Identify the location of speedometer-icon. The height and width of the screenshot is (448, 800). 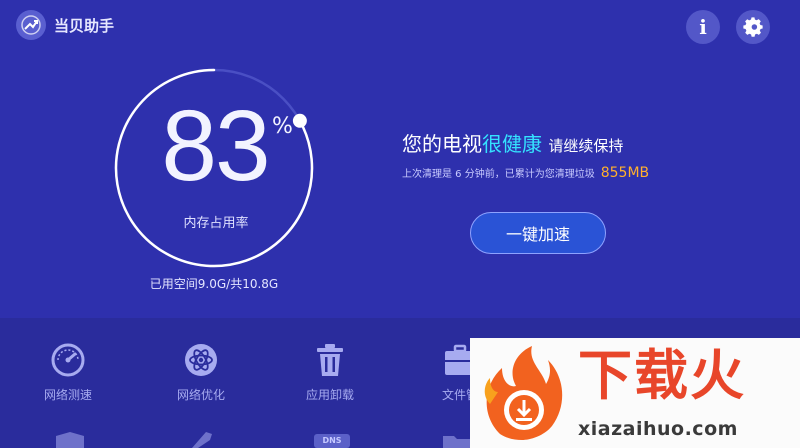
(68, 360).